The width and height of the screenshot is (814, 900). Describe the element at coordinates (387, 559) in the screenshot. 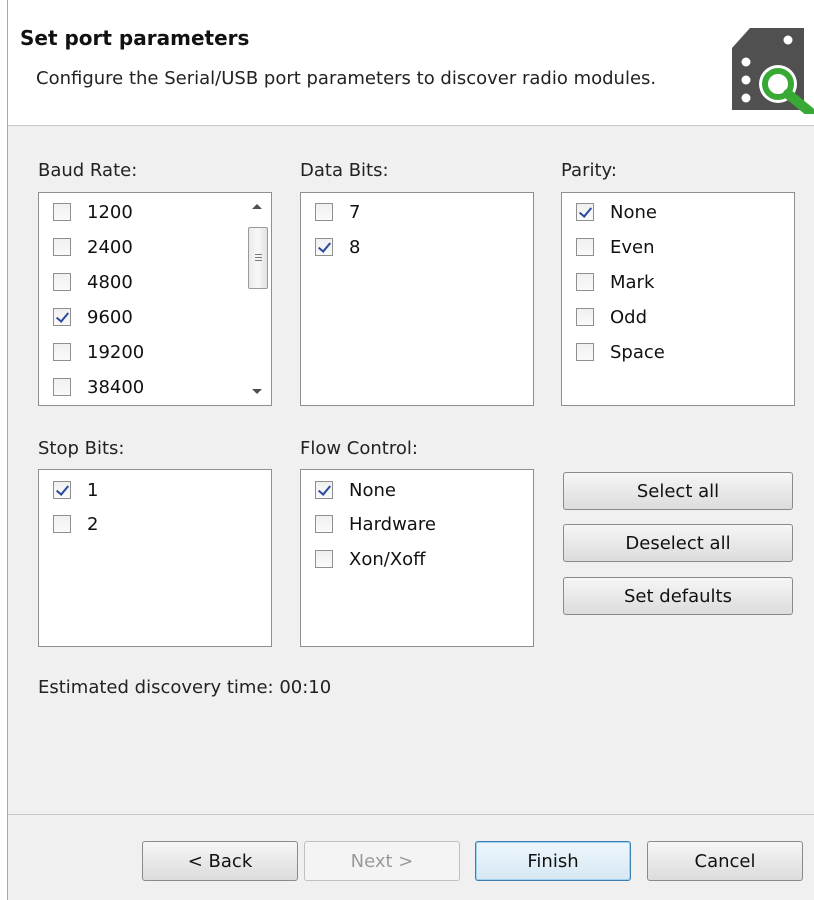

I see `item-label: Xon/Xoff` at that location.